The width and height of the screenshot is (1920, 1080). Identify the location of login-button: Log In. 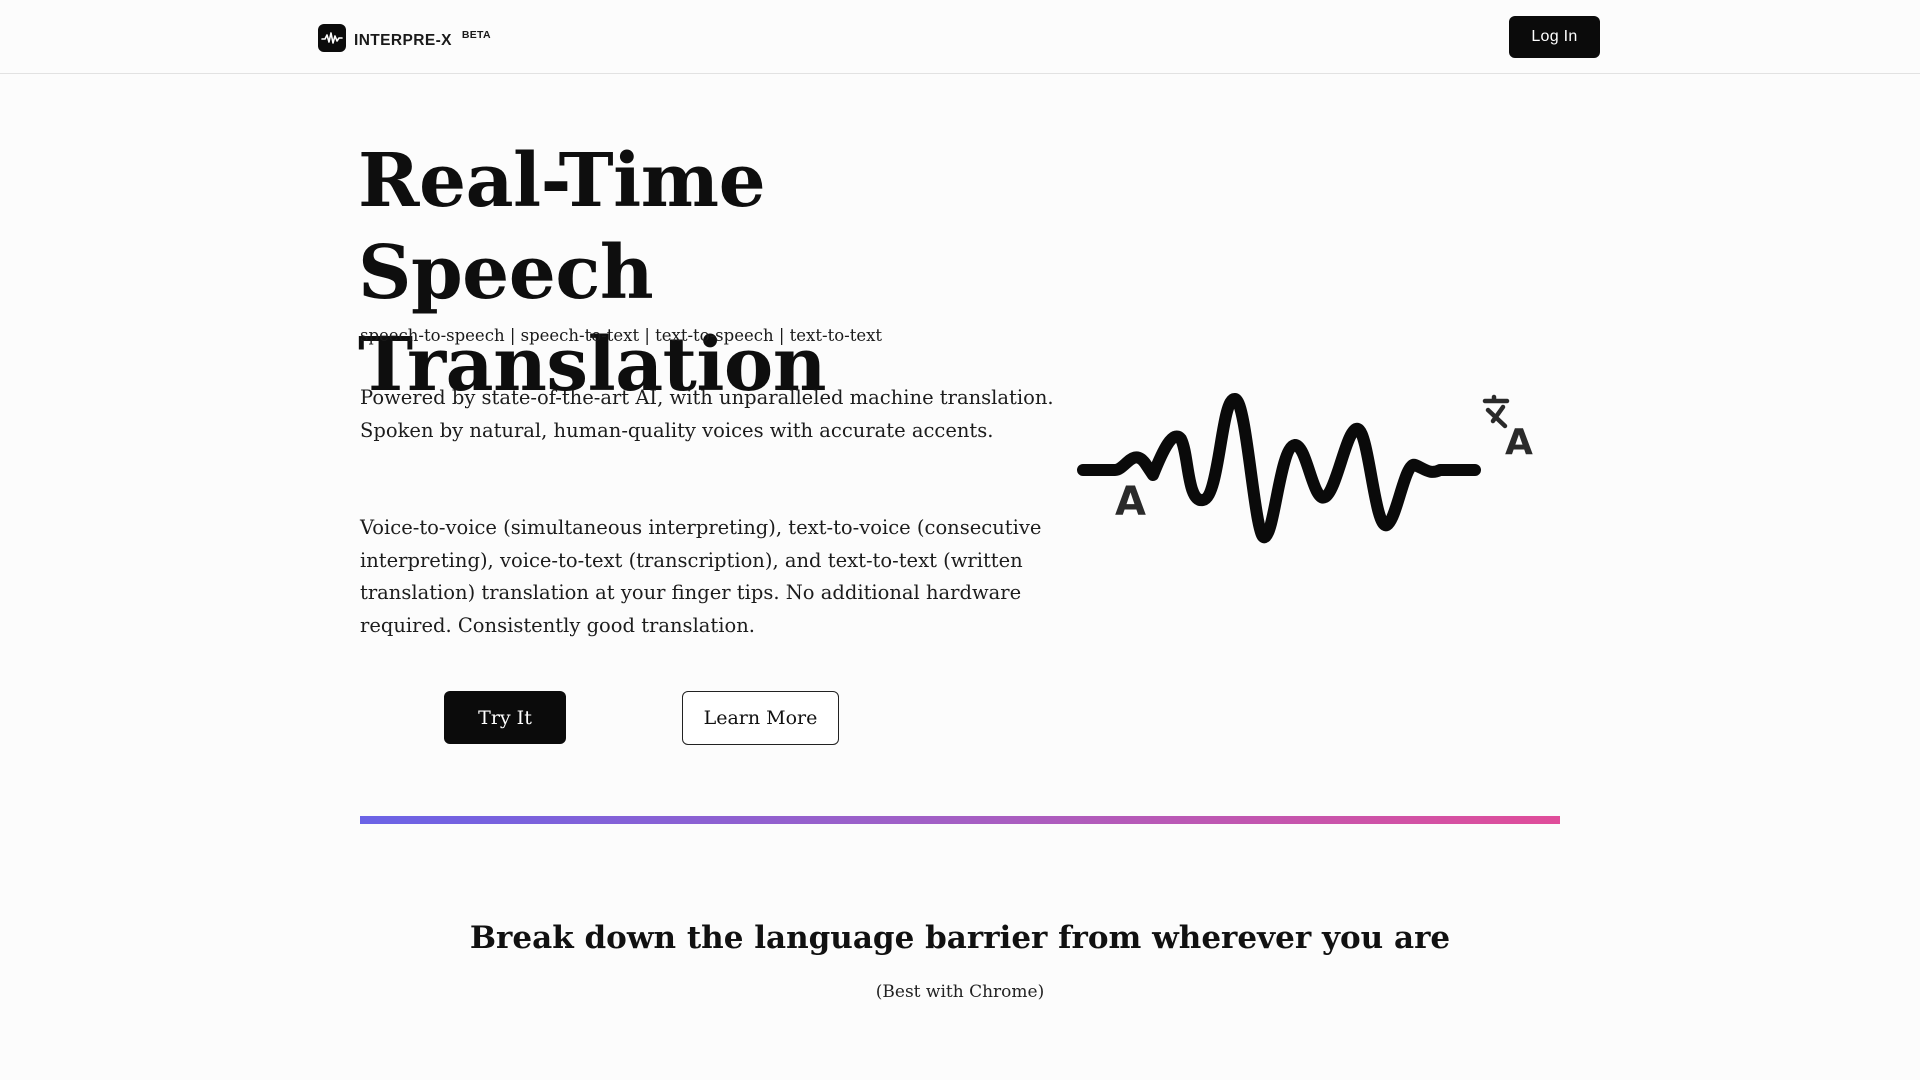
(1554, 37).